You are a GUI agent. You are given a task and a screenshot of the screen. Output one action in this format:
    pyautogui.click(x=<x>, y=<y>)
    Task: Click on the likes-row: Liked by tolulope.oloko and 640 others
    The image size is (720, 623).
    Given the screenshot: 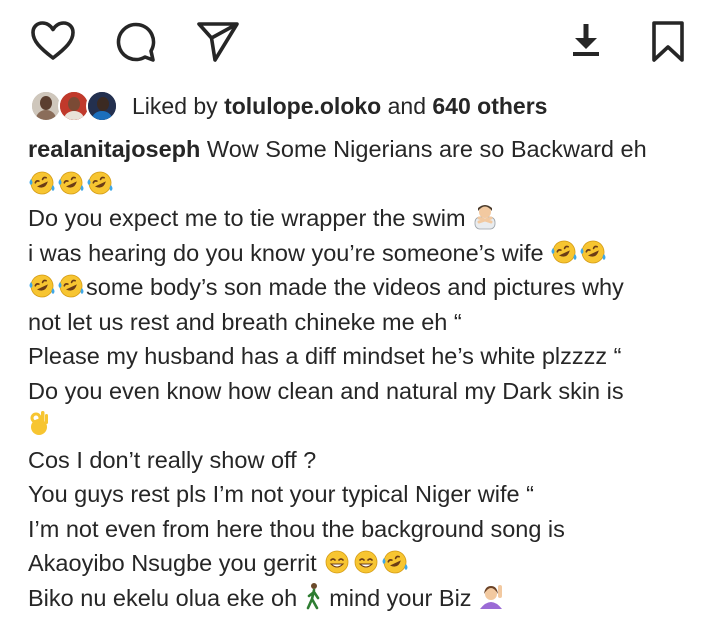 What is the action you would take?
    pyautogui.click(x=288, y=106)
    